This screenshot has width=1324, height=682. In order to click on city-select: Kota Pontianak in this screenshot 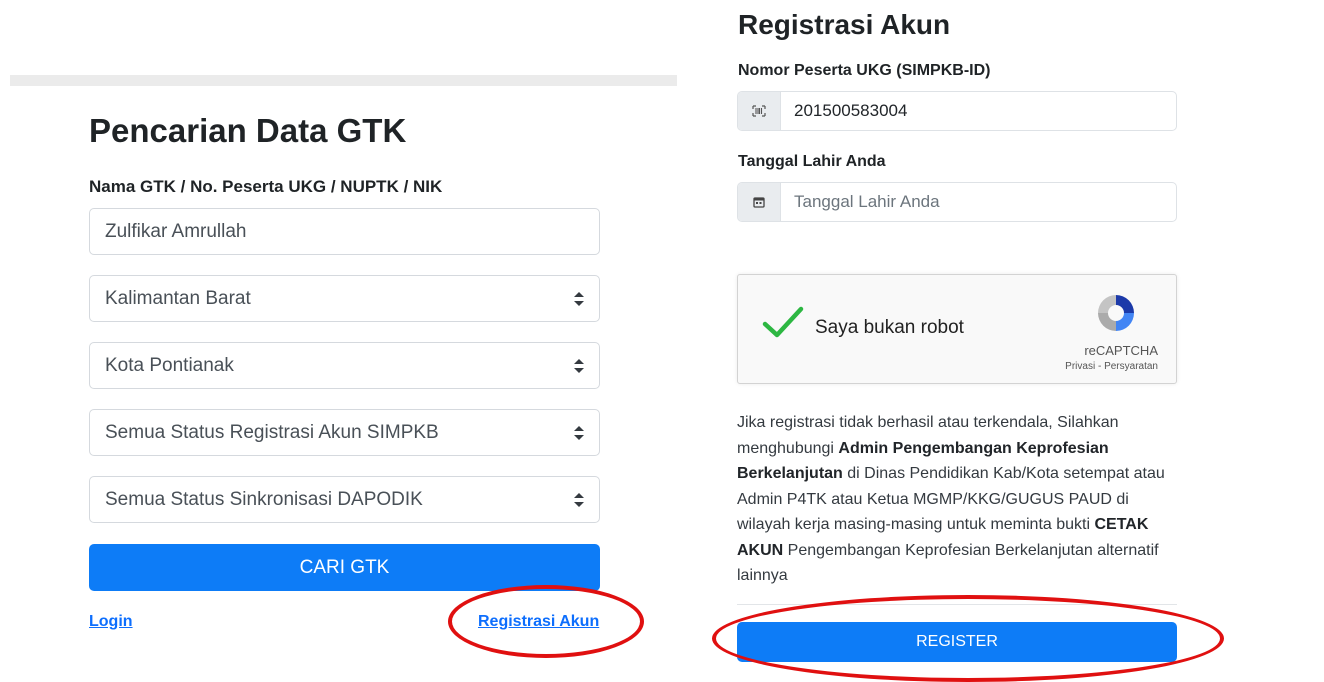, I will do `click(344, 365)`.